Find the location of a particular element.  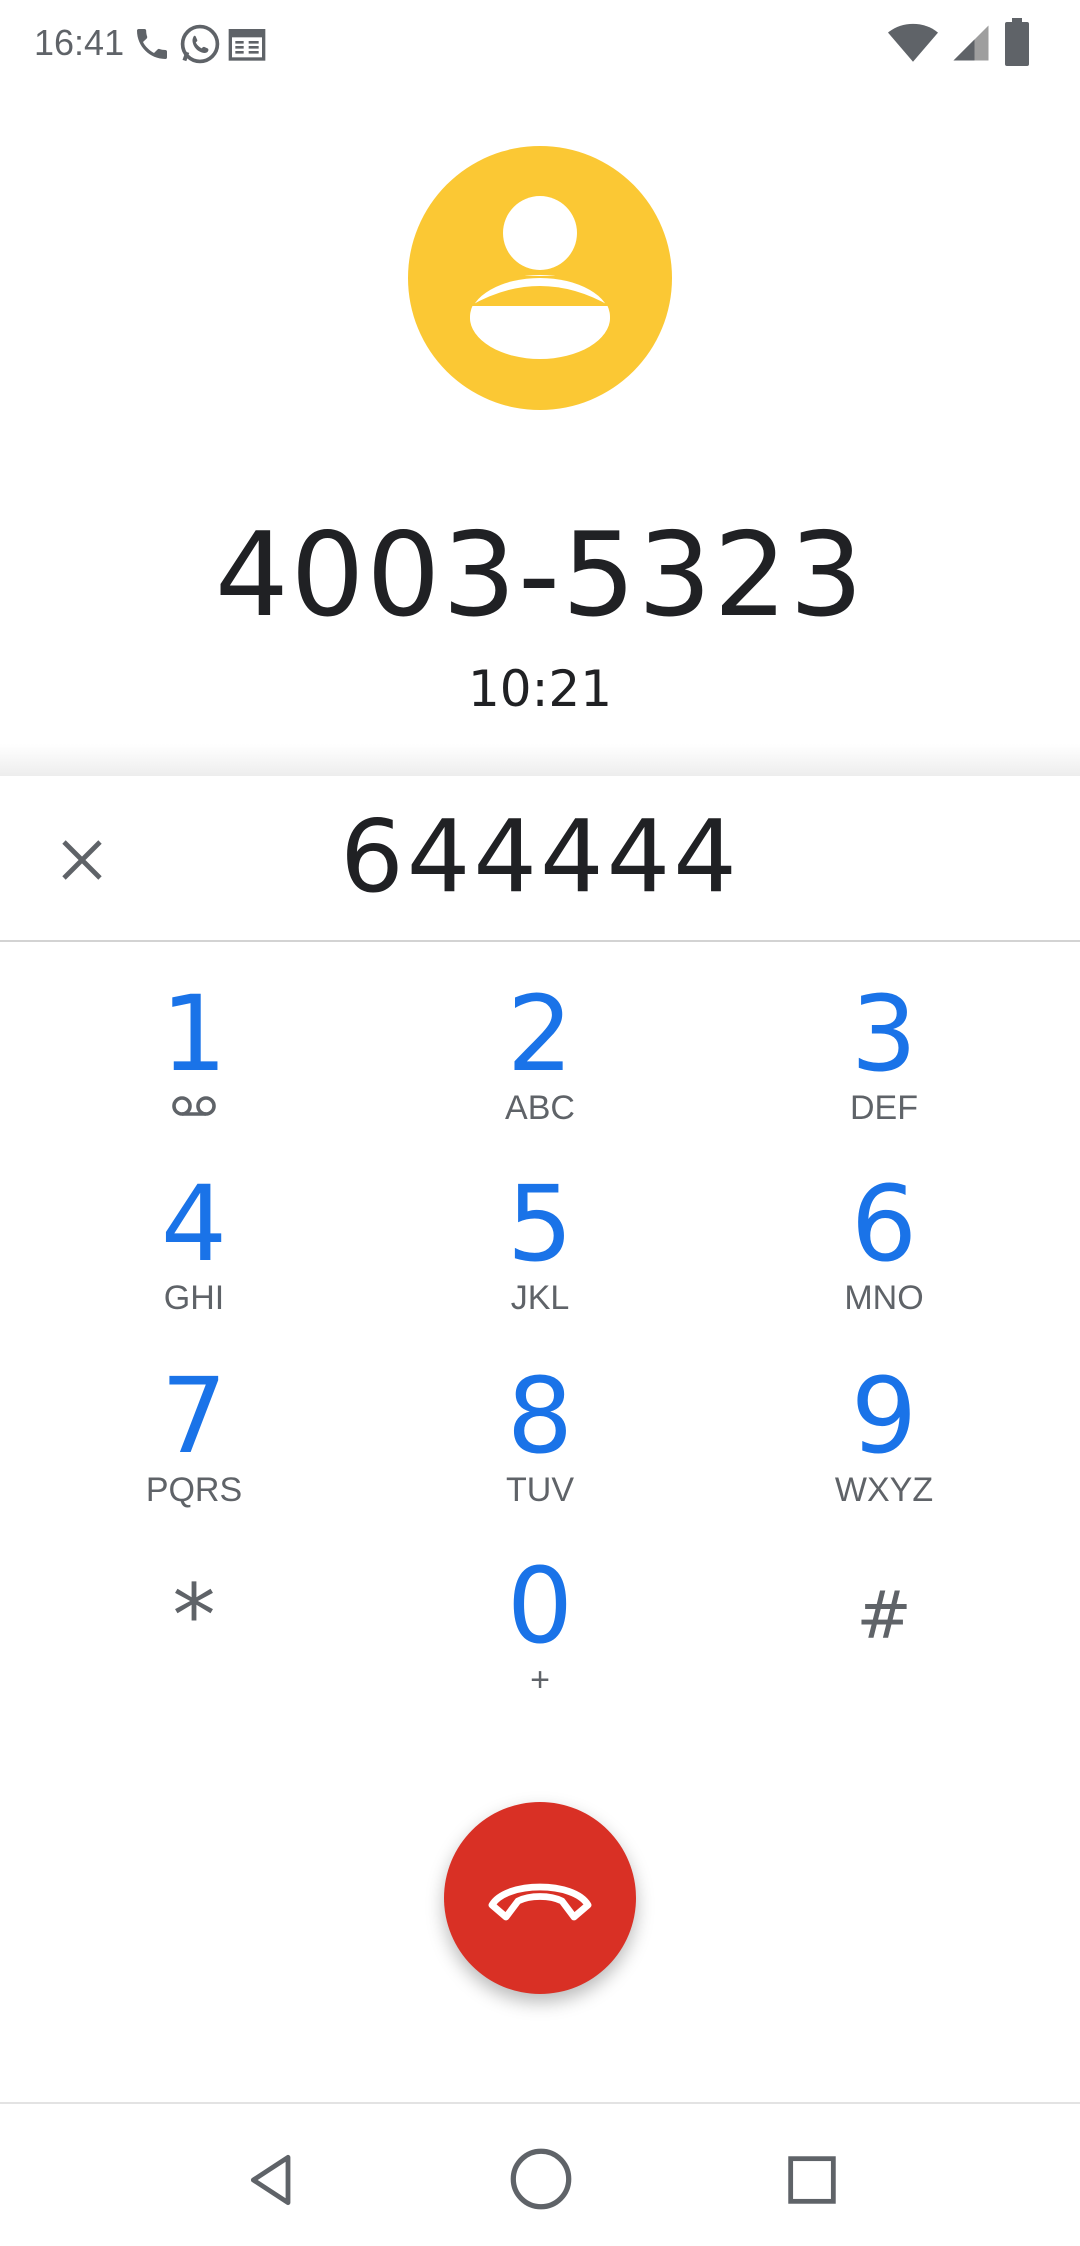

wifi-icon is located at coordinates (913, 45).